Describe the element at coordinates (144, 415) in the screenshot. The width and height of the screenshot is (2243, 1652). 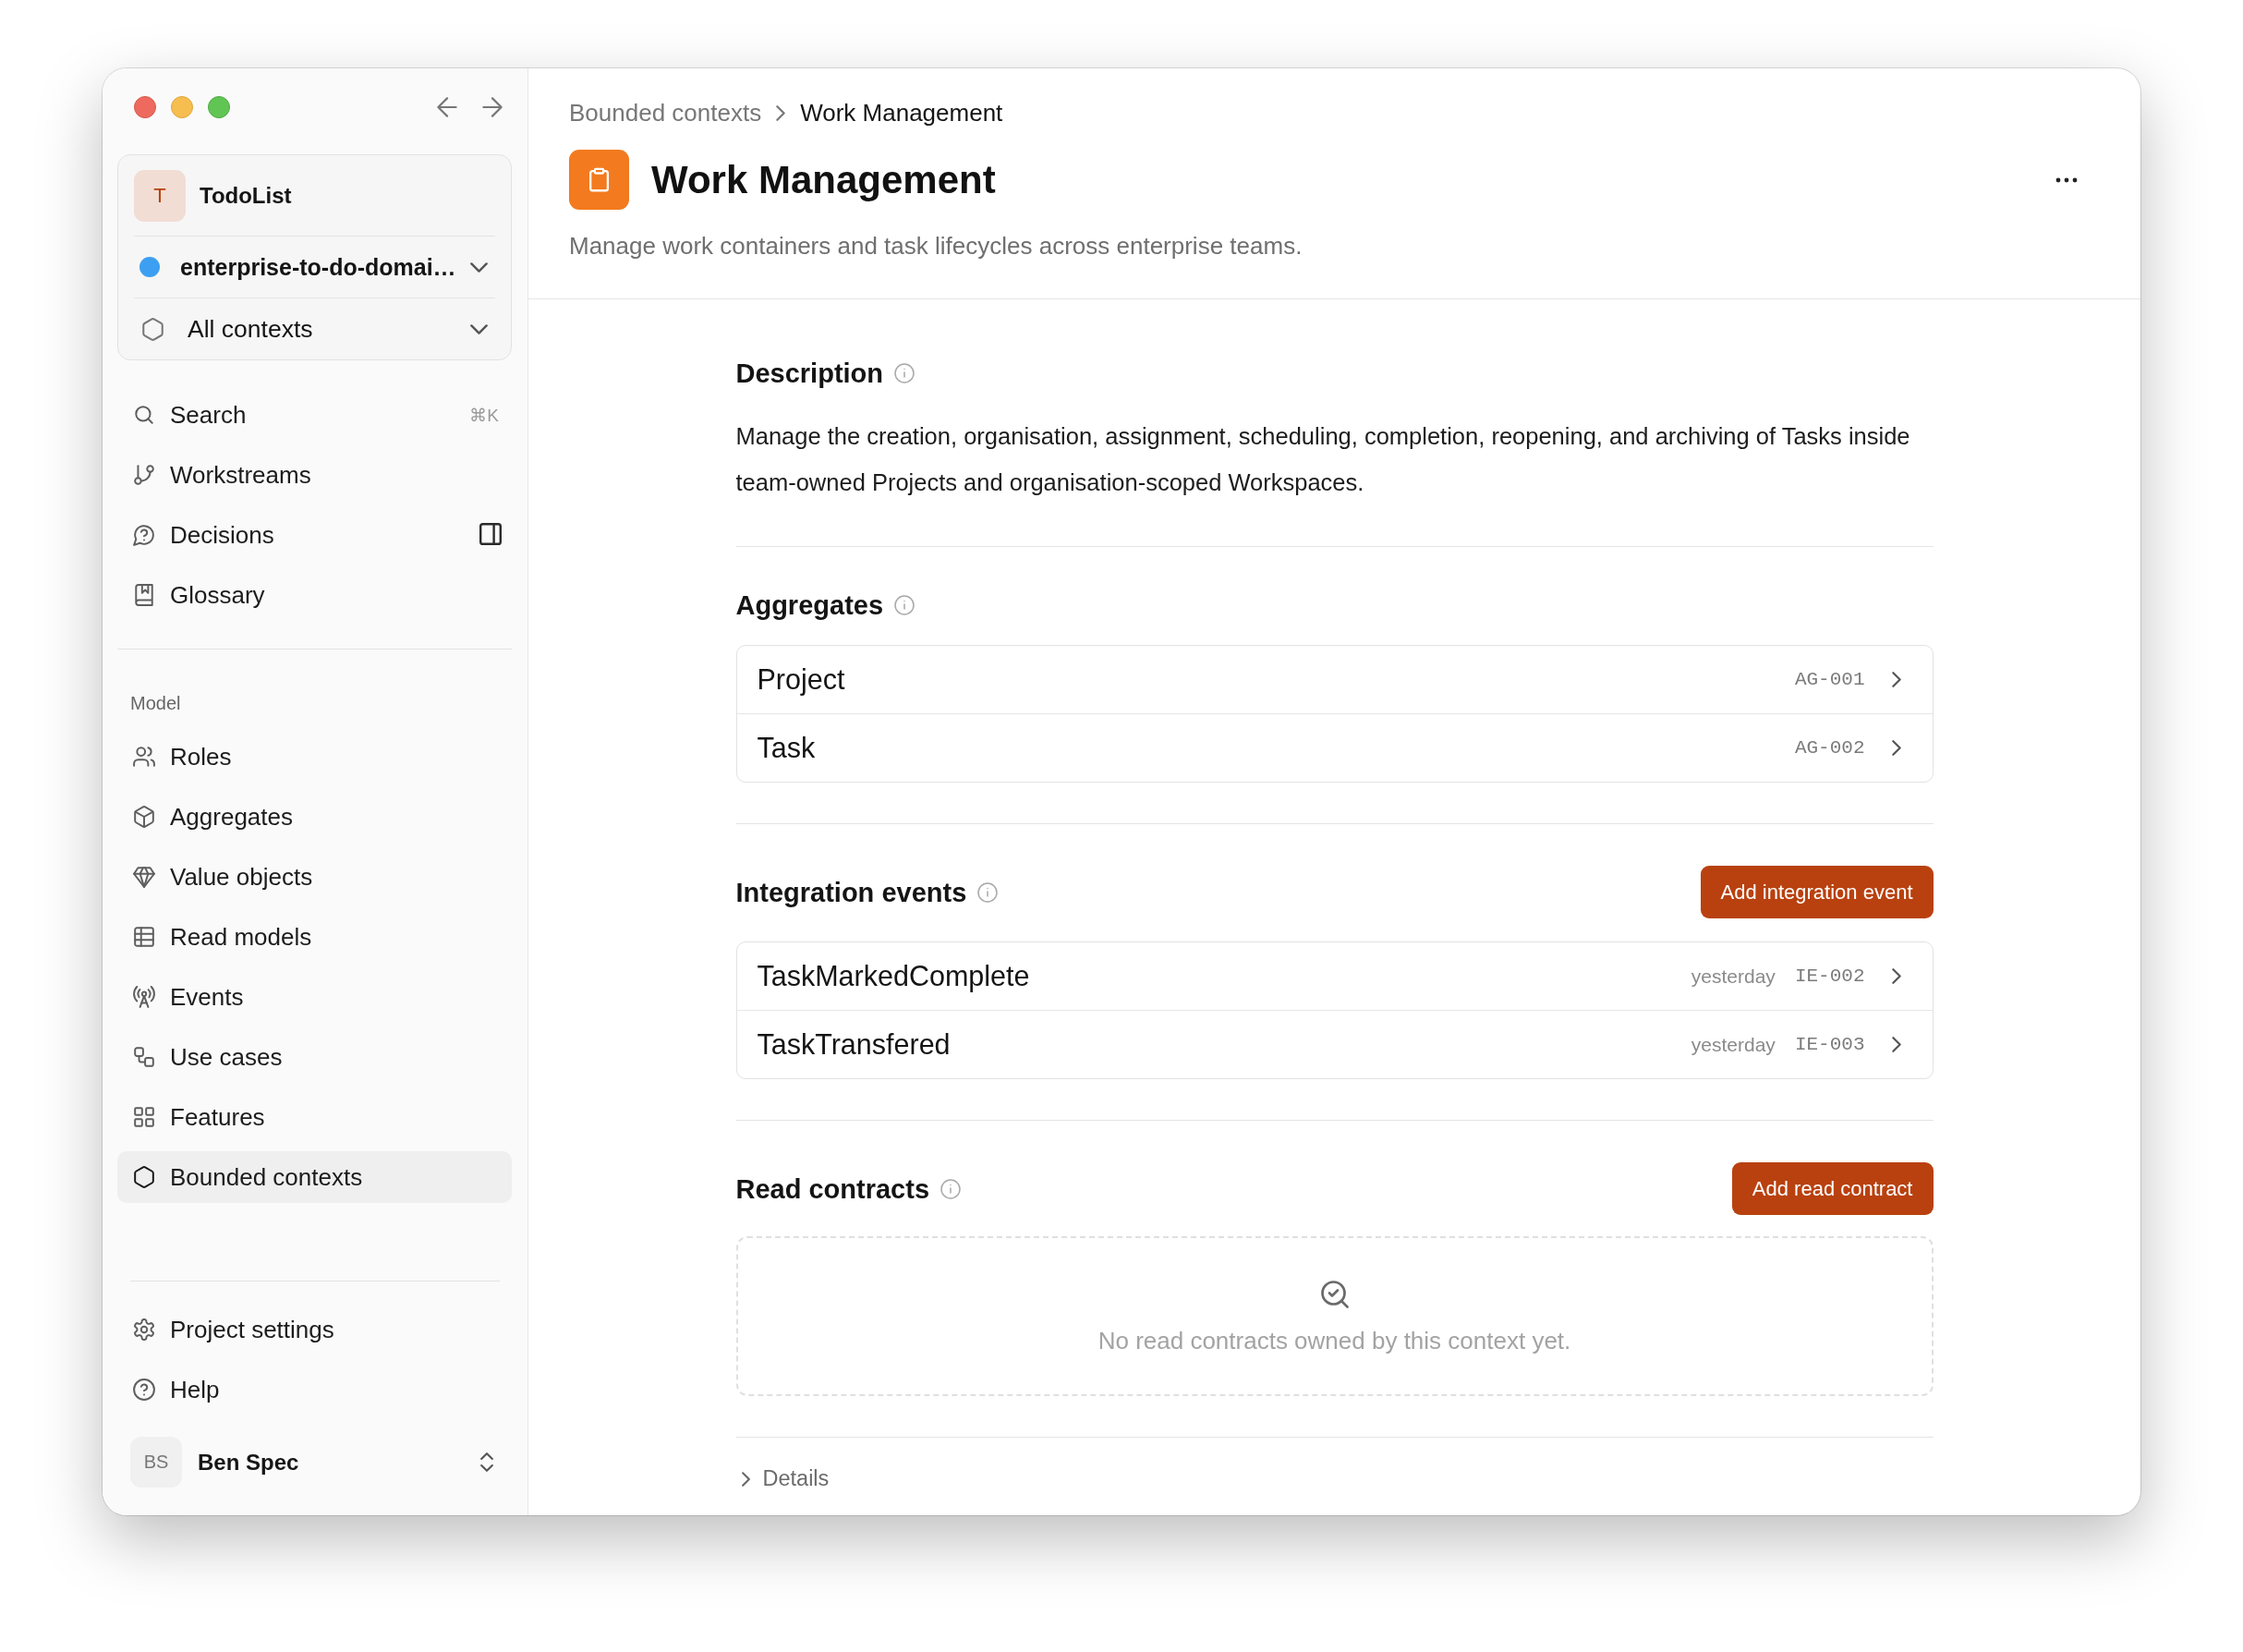
I see `search-icon` at that location.